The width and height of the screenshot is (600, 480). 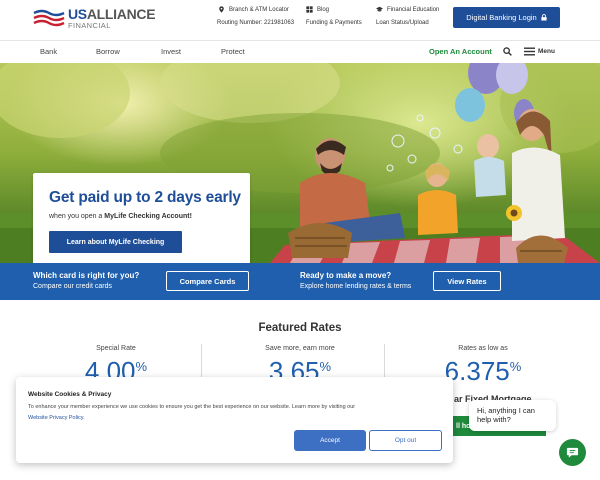 I want to click on learn-mylife-checking-button: Learn about MyLife Checking, so click(x=115, y=242).